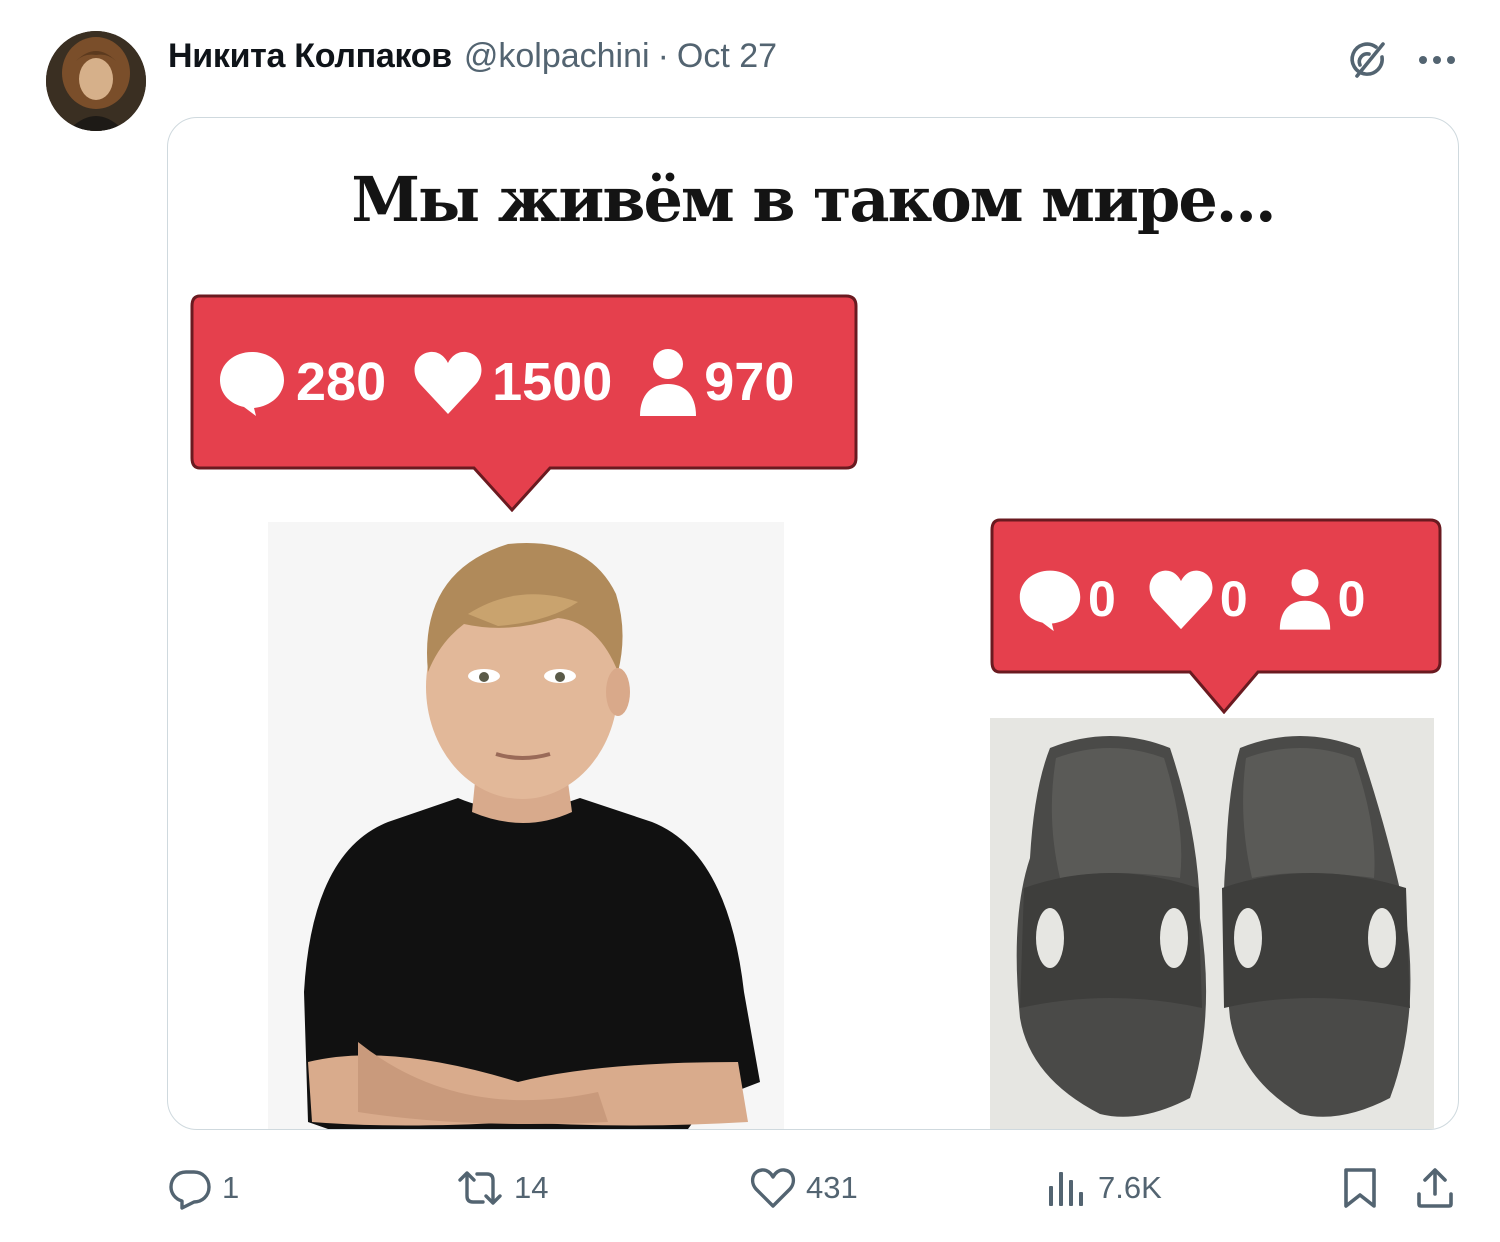 Image resolution: width=1500 pixels, height=1242 pixels. What do you see at coordinates (773, 1188) in the screenshot?
I see `like-icon` at bounding box center [773, 1188].